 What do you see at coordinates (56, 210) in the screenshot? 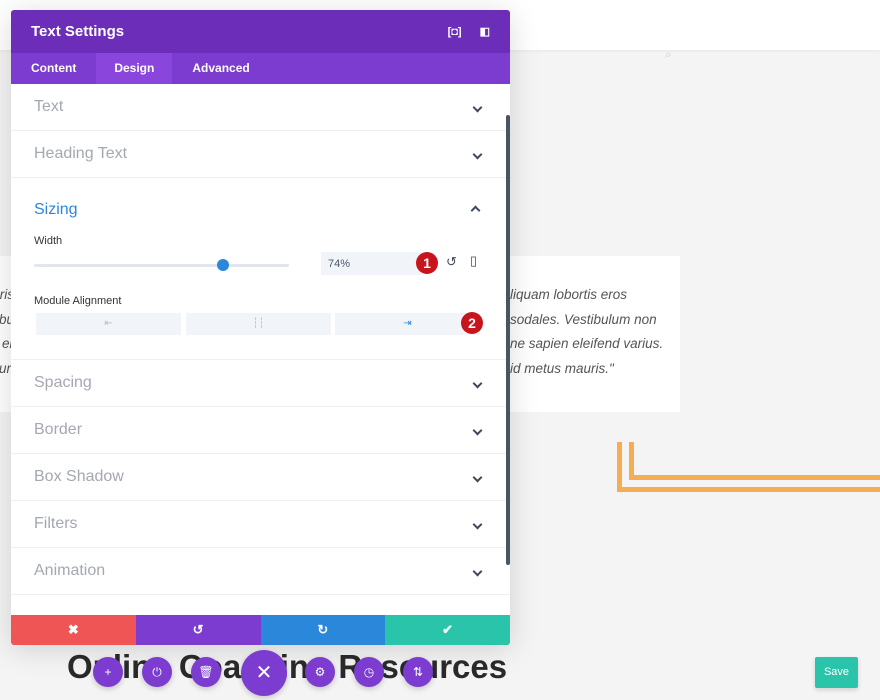
I see `section-label: Sizing` at bounding box center [56, 210].